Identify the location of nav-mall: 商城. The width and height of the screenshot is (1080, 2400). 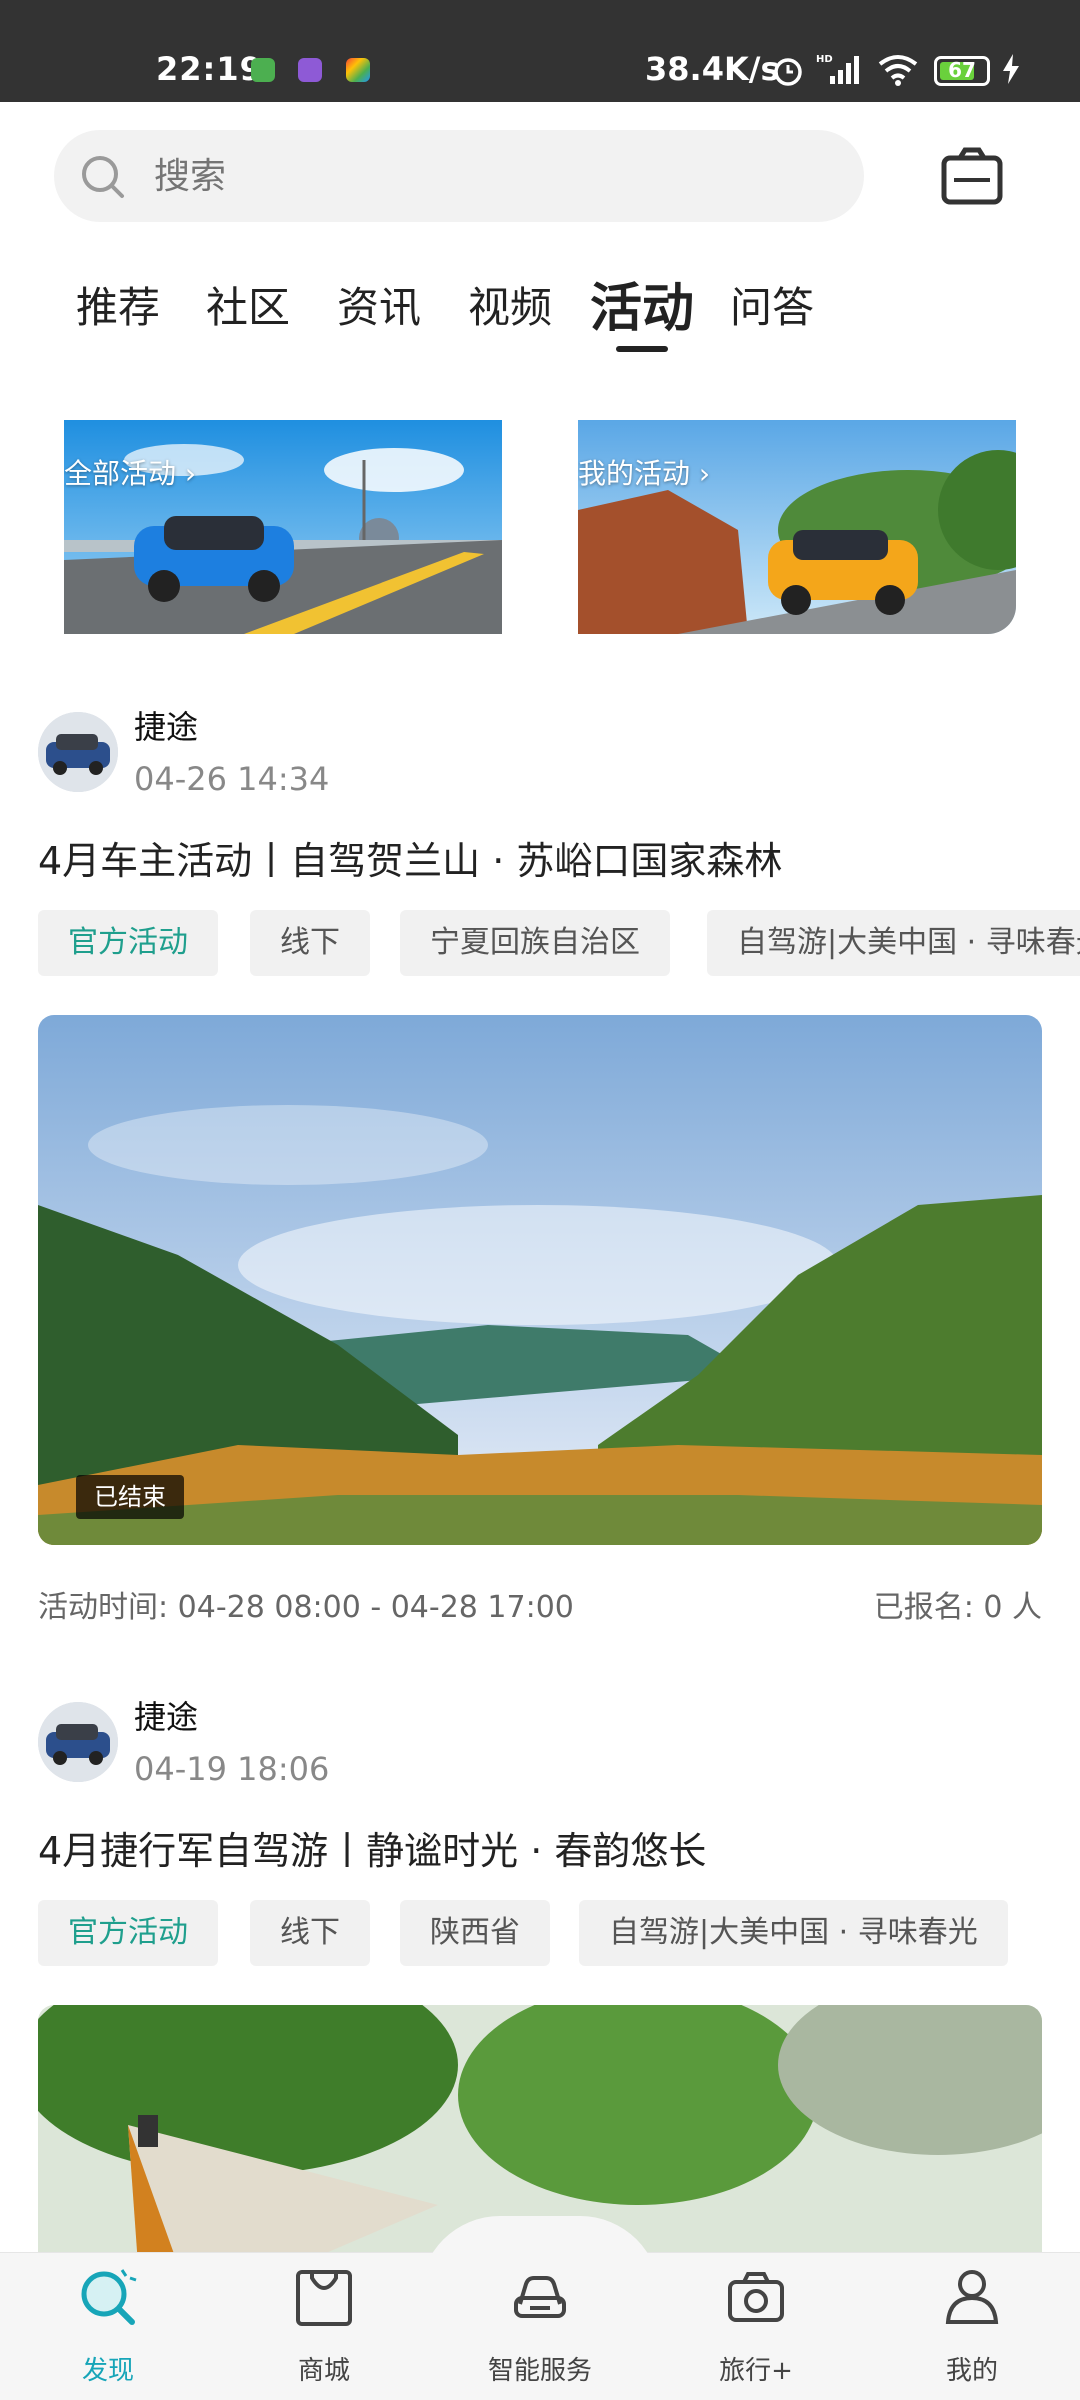
(324, 2329).